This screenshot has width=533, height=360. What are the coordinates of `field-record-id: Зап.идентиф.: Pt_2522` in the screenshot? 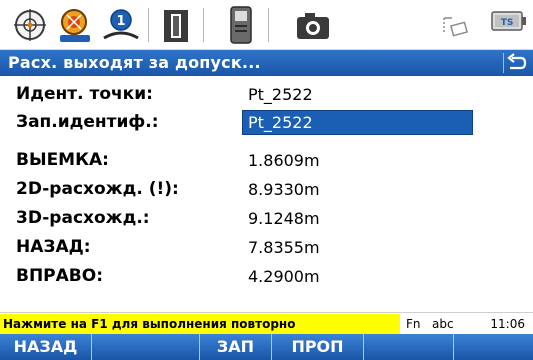 It's located at (266, 123).